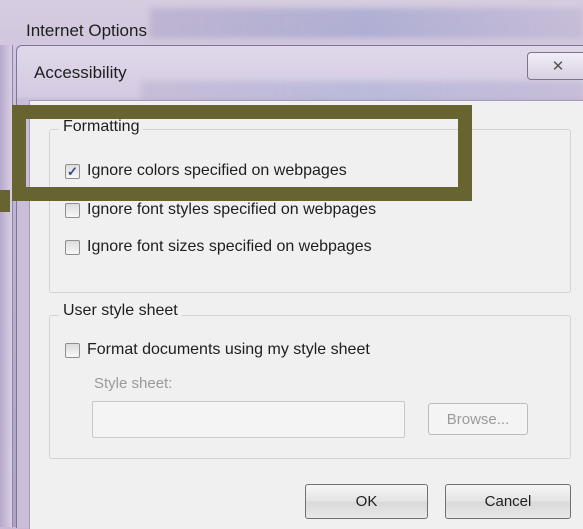 The image size is (583, 529). What do you see at coordinates (228, 349) in the screenshot?
I see `format-documents-label: Format documents using my style sheet` at bounding box center [228, 349].